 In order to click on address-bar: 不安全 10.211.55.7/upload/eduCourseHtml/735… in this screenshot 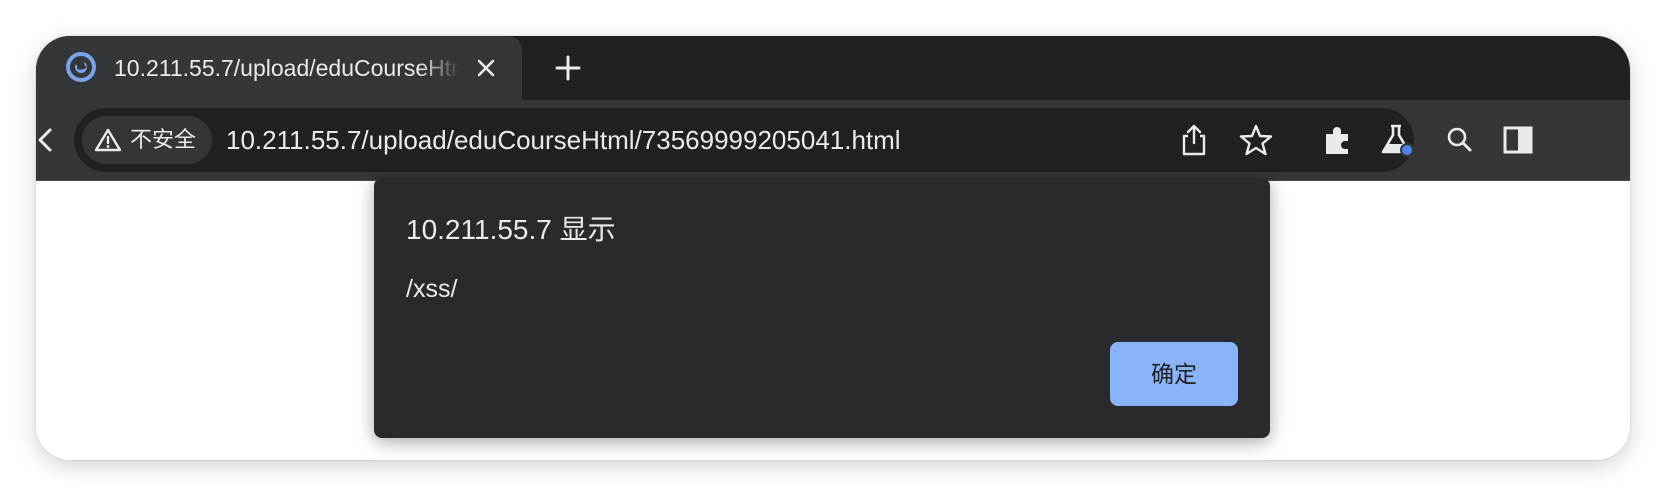, I will do `click(744, 140)`.